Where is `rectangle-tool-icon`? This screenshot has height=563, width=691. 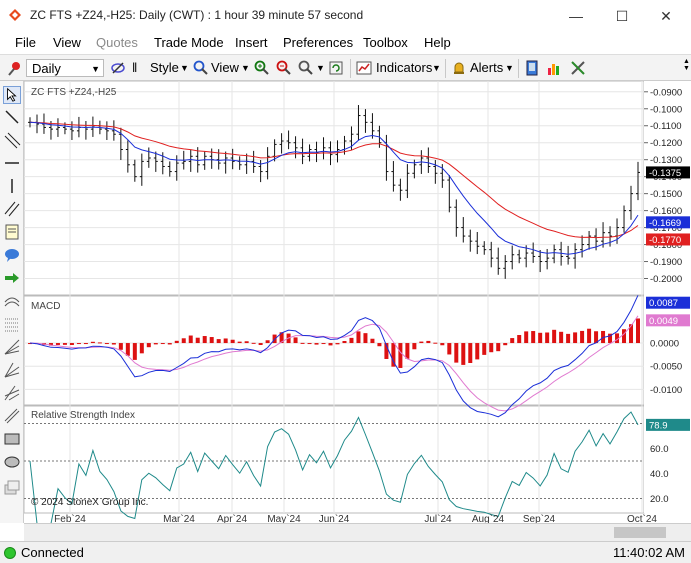
rectangle-tool-icon is located at coordinates (12, 439).